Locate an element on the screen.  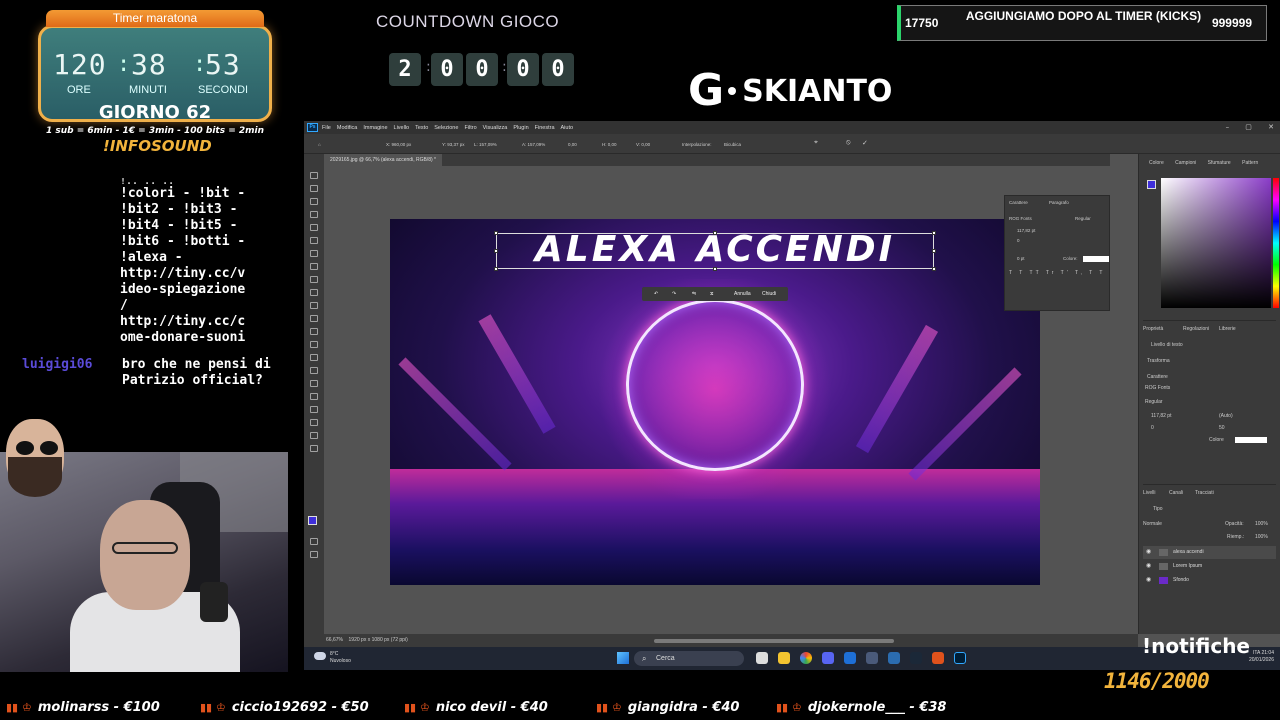
quick-select-tool-icon is located at coordinates (314, 214).